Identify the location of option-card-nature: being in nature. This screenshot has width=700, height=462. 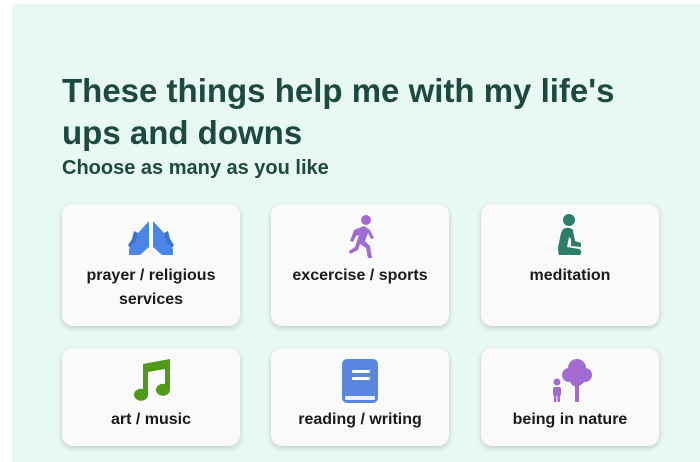
(570, 397).